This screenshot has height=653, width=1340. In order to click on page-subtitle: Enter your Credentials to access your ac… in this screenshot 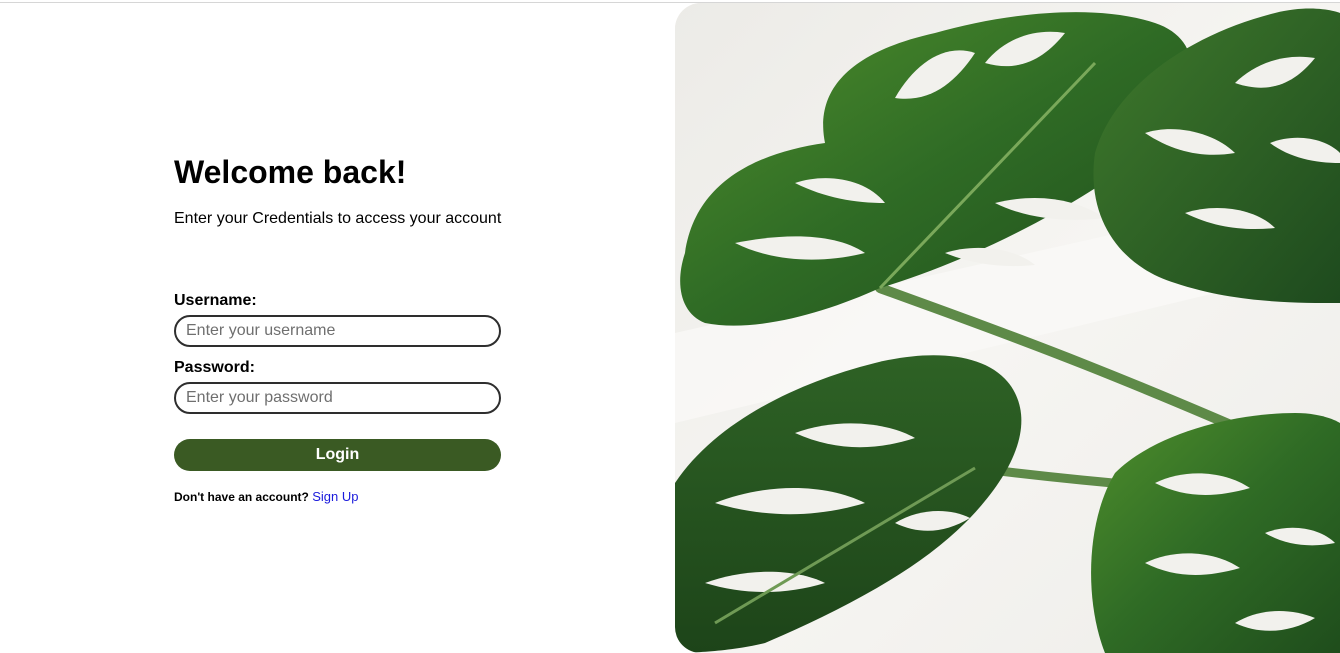, I will do `click(338, 218)`.